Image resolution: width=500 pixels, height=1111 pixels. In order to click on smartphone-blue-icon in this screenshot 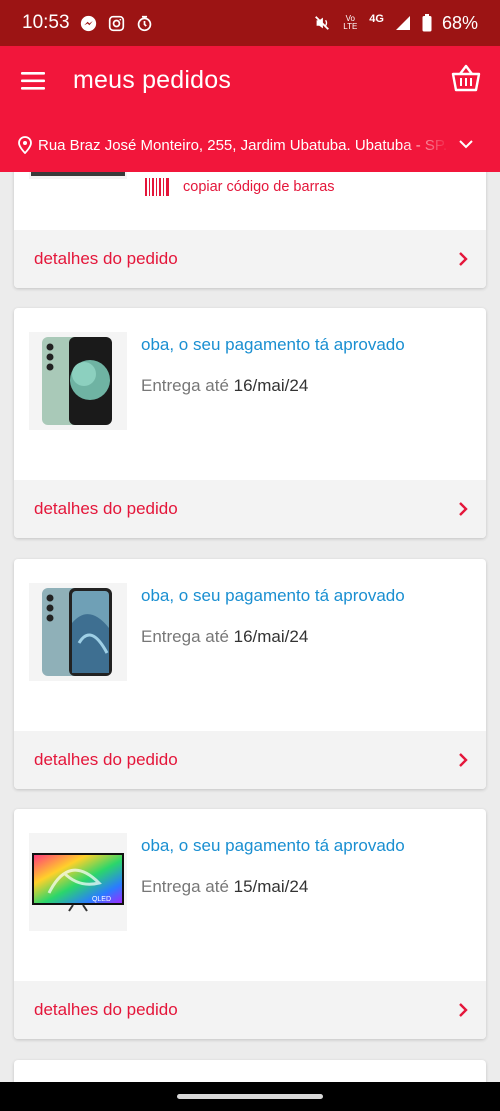, I will do `click(77, 632)`.